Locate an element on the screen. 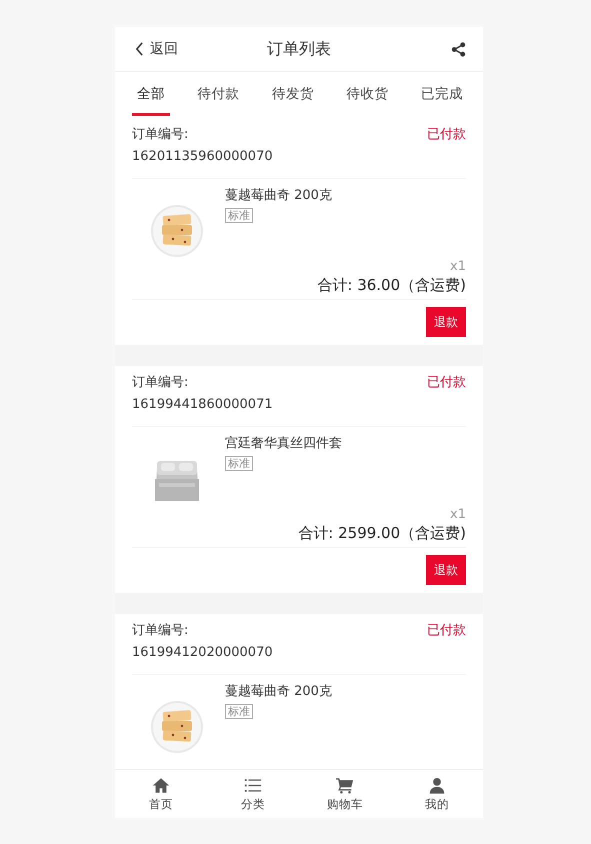 This screenshot has height=844, width=591. tab: 待付款 is located at coordinates (218, 94).